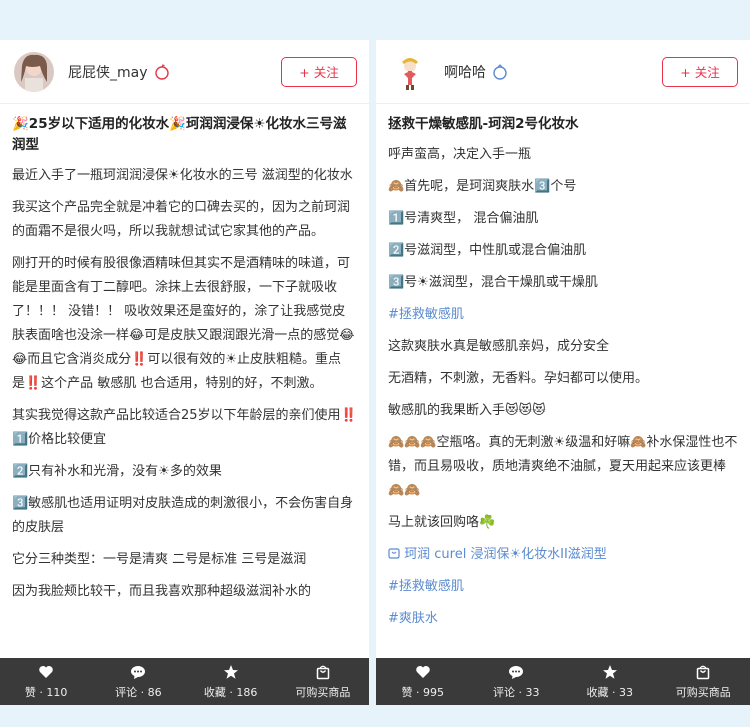 The width and height of the screenshot is (750, 727). What do you see at coordinates (182, 175) in the screenshot?
I see `paragraph: 最近入手了一瓶珂润润浸保☀化妆水的三号 滋润型的化妆水` at bounding box center [182, 175].